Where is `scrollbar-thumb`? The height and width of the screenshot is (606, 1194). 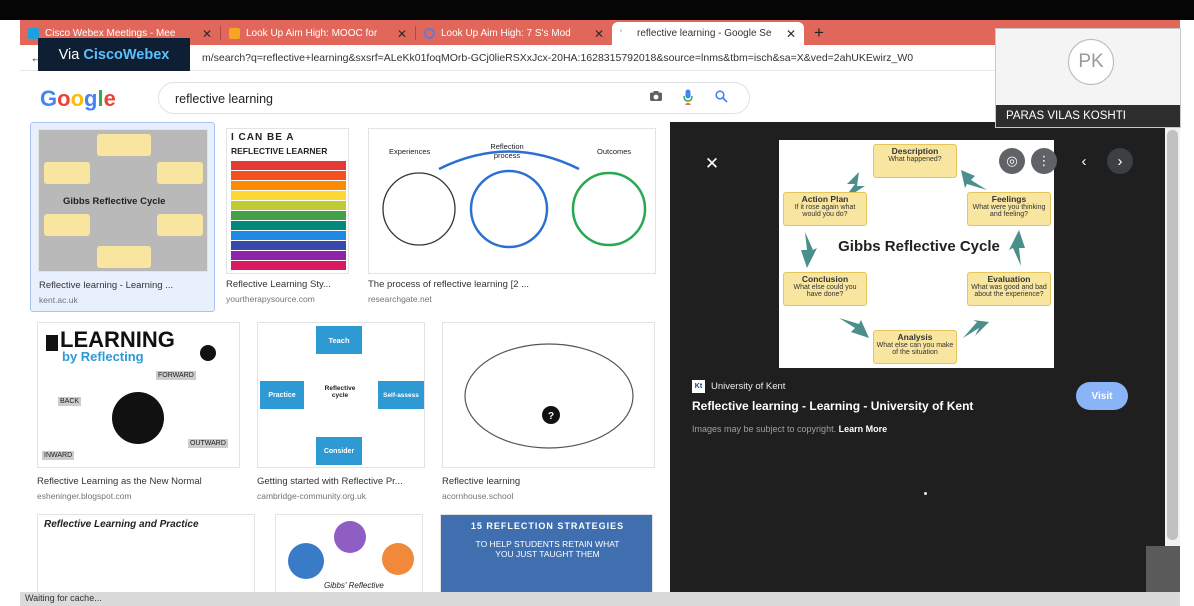
scrollbar-thumb is located at coordinates (1172, 335).